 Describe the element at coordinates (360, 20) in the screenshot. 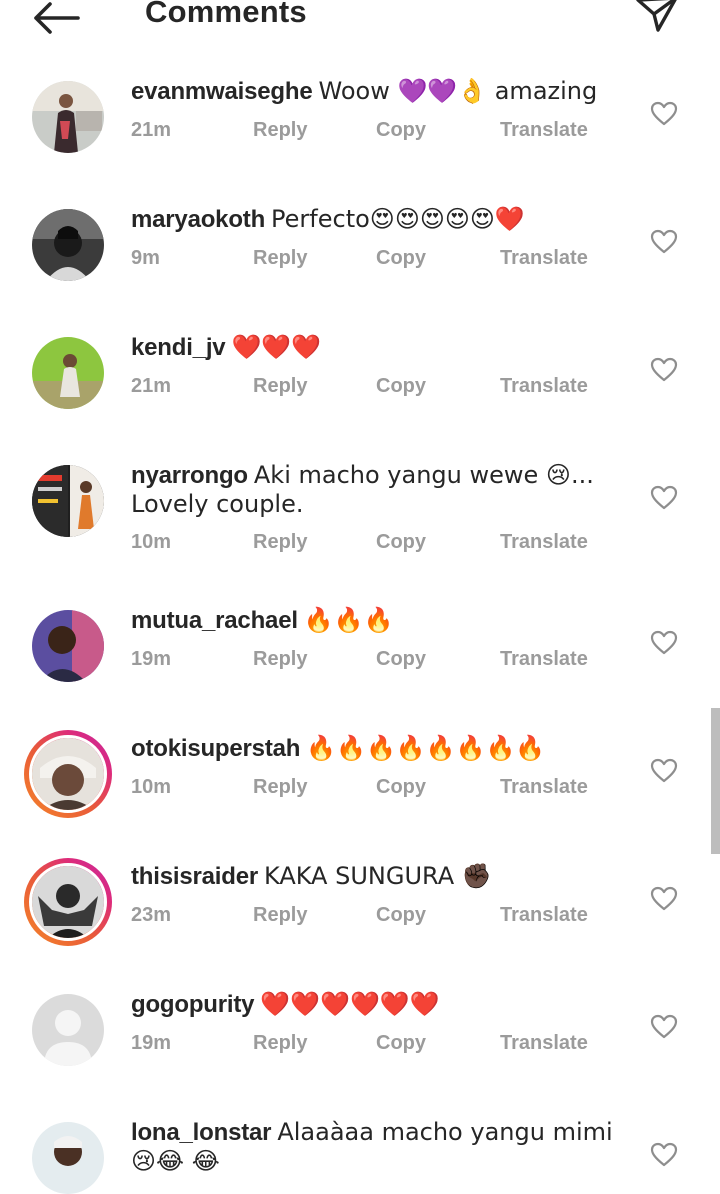

I see `top-bar: Comments` at that location.